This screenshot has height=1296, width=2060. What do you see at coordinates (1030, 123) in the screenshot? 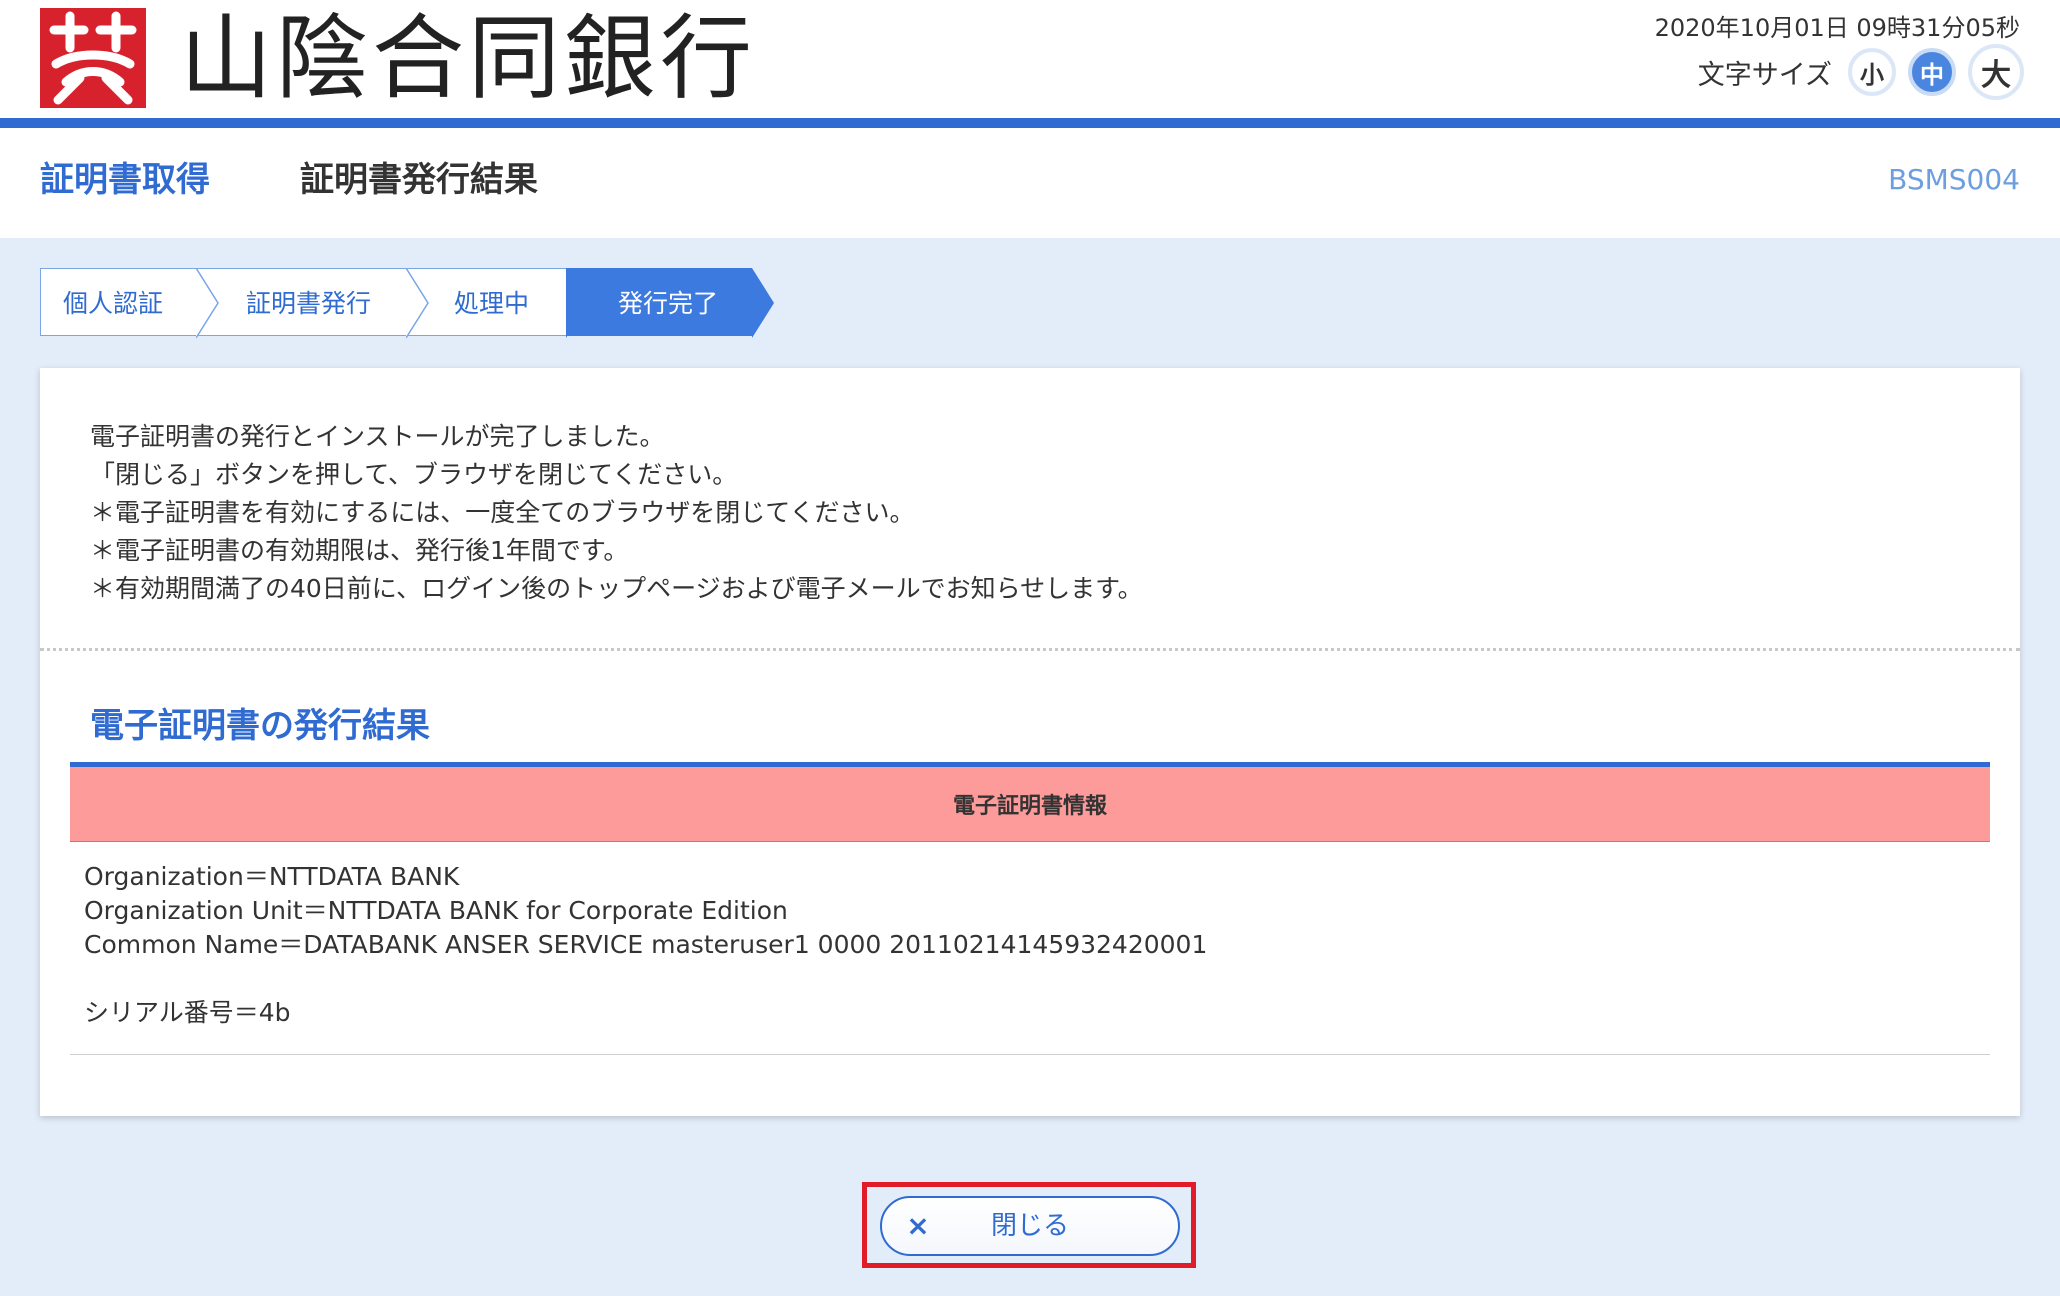
I see `header-divider` at bounding box center [1030, 123].